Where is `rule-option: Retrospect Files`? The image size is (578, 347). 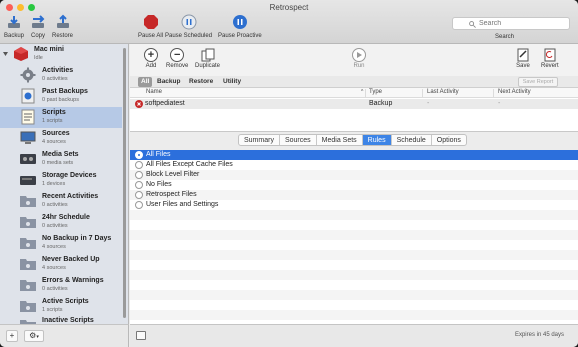
rule-option: Retrospect Files is located at coordinates (354, 195).